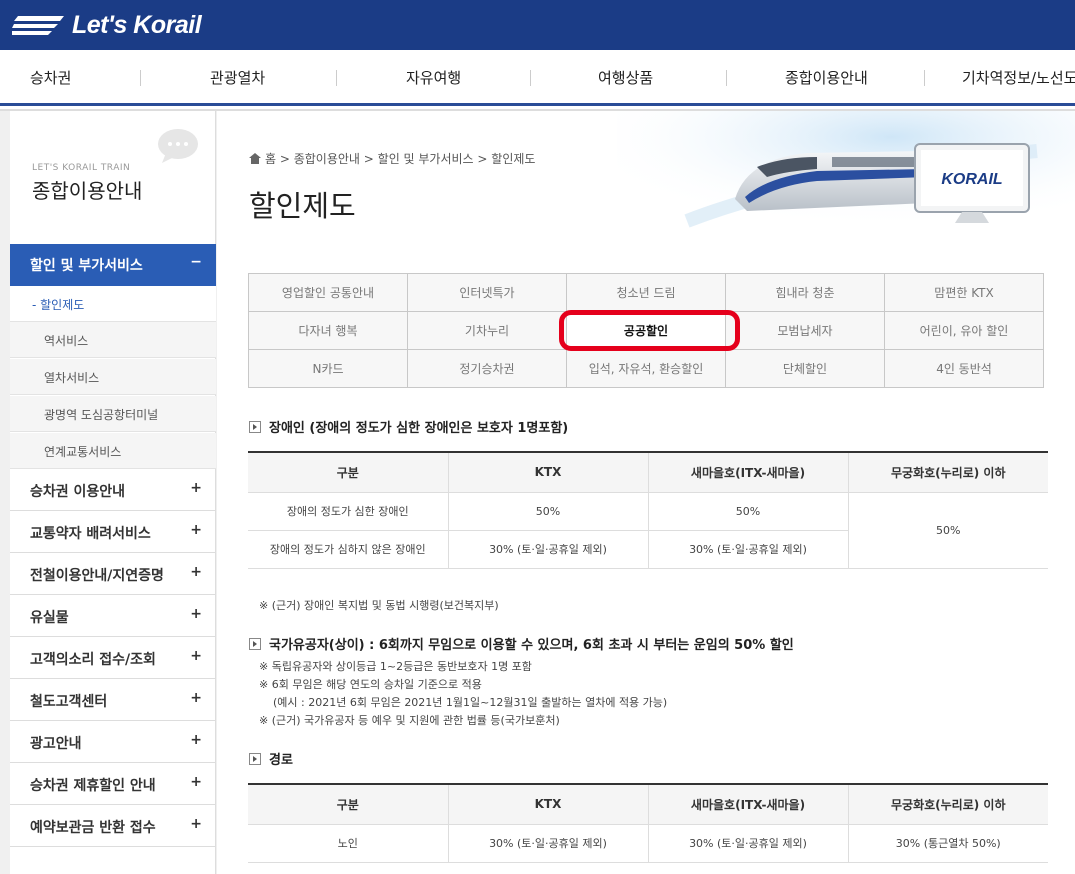 The width and height of the screenshot is (1075, 874). I want to click on menu-lost-items: 유실물 +, so click(113, 616).